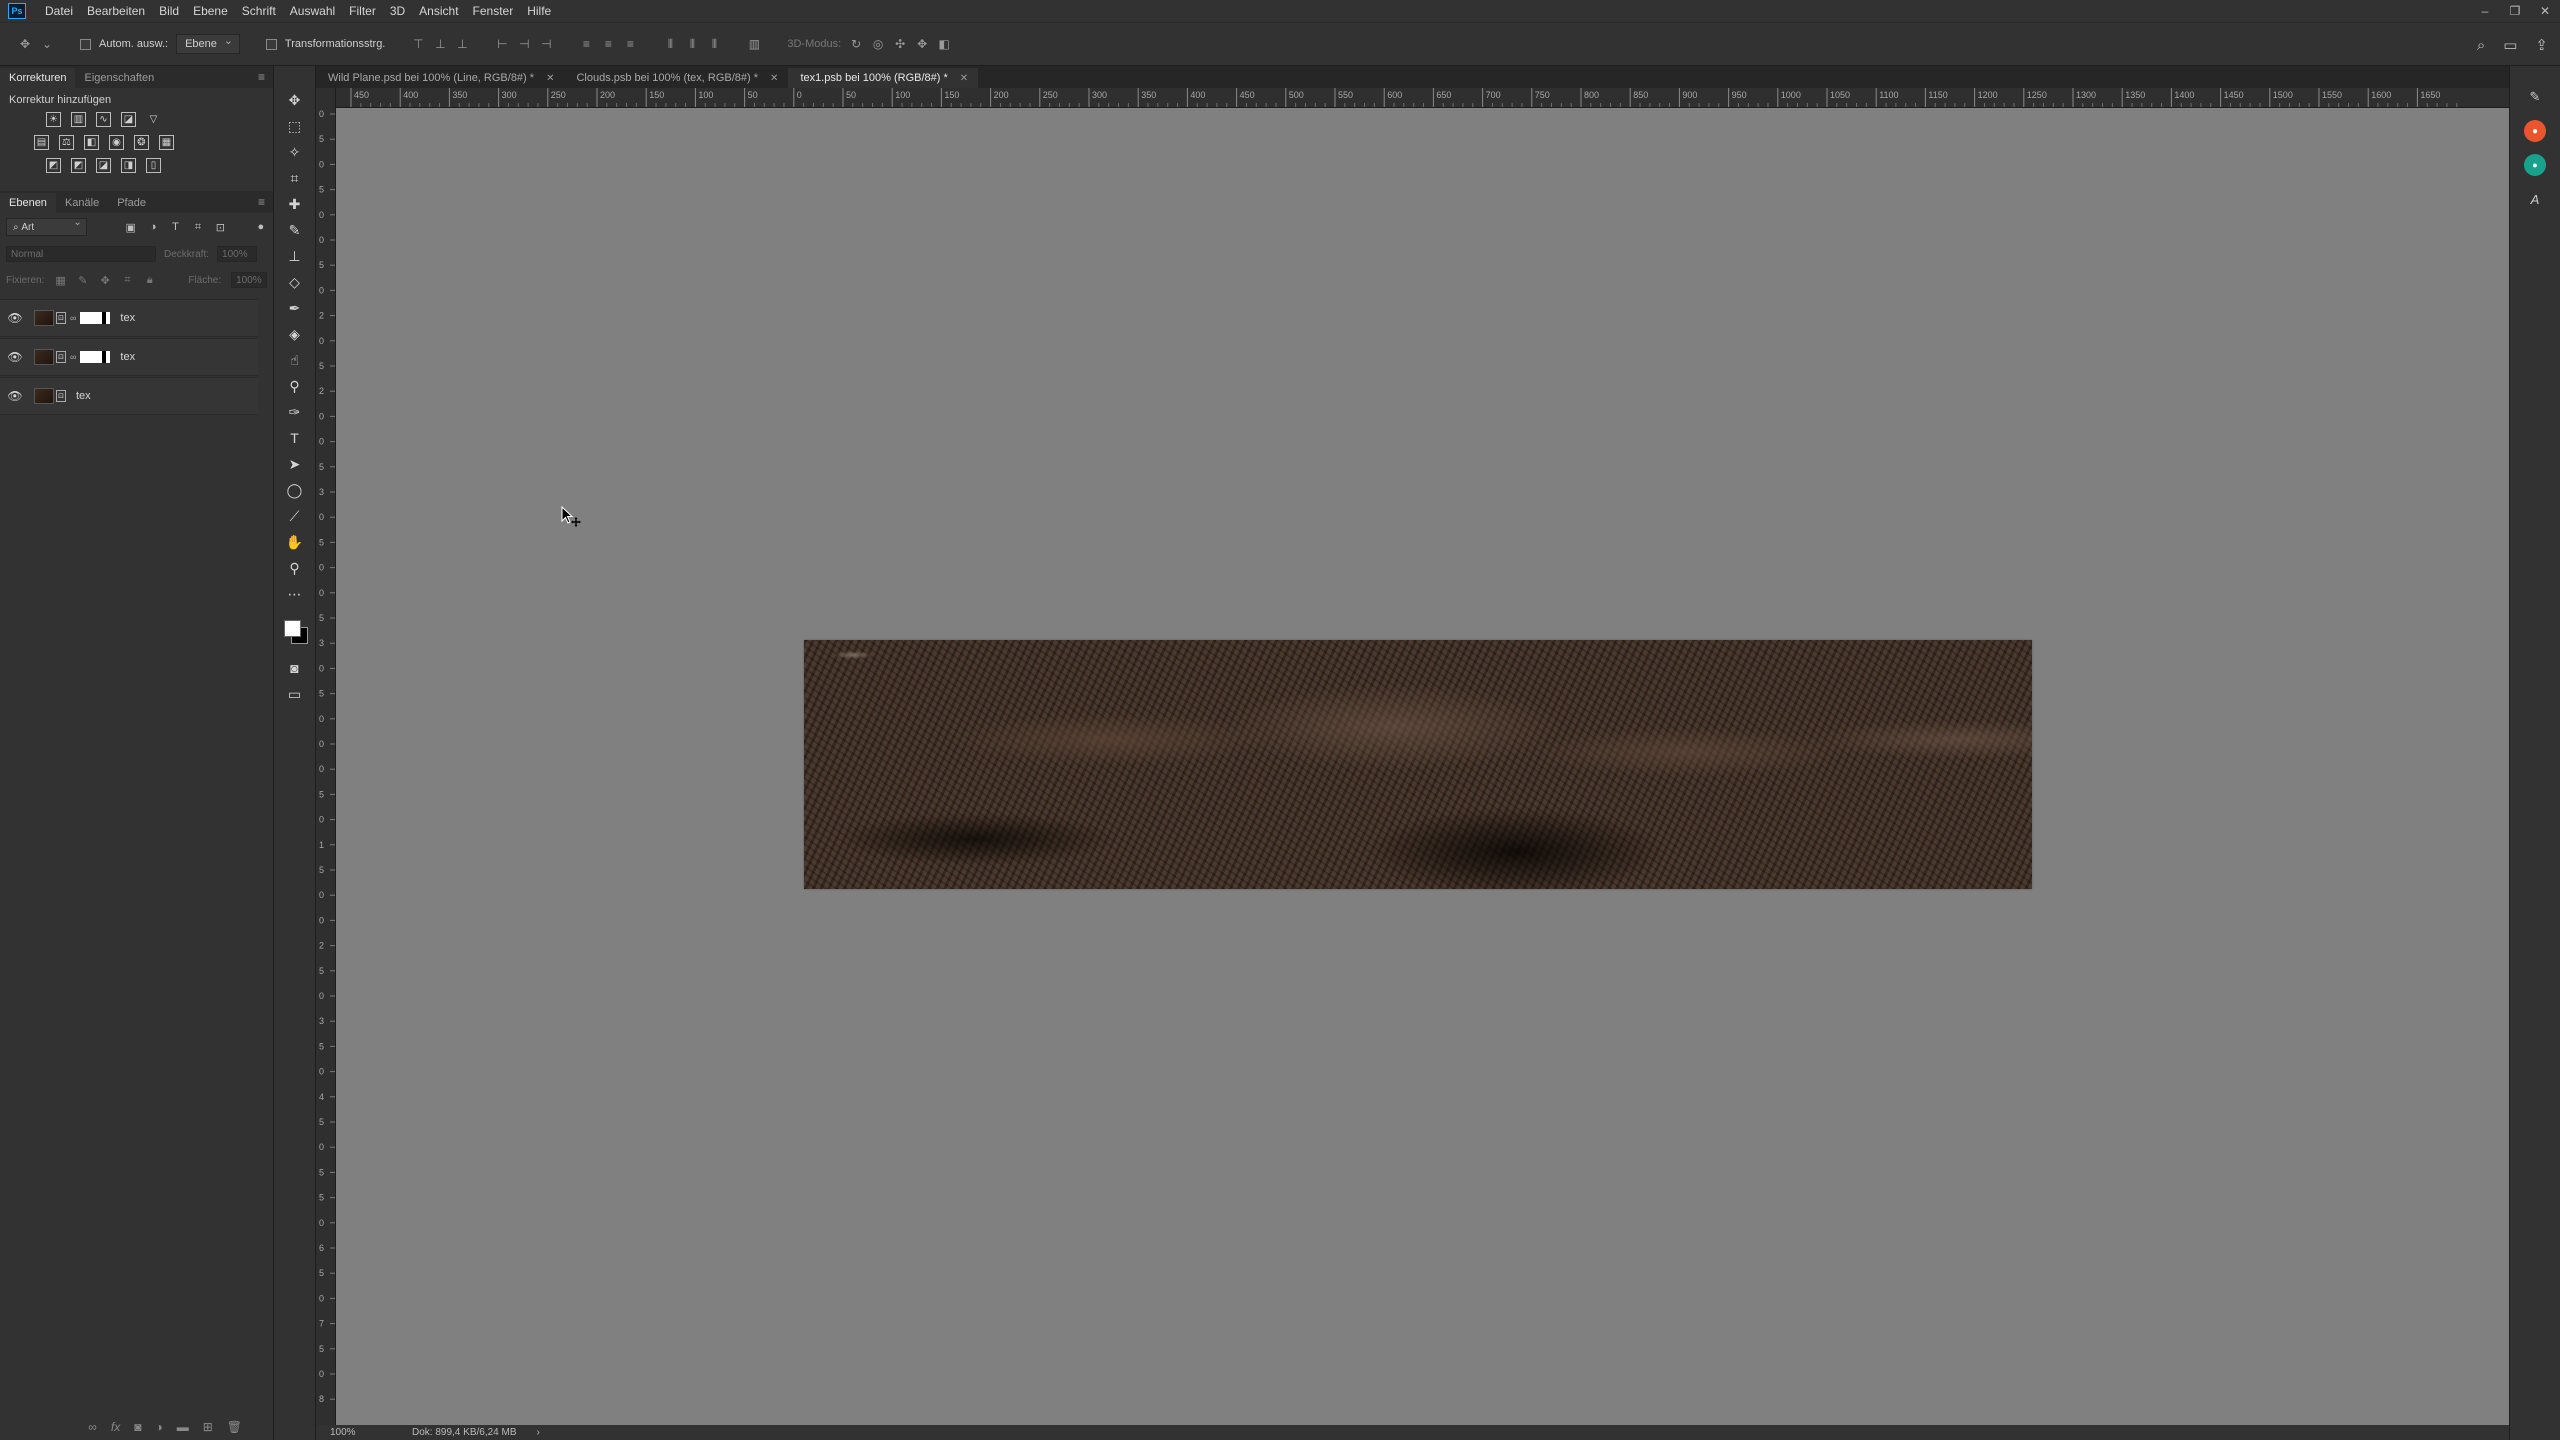  What do you see at coordinates (47, 44) in the screenshot?
I see `tool-preset-chevron-icon: ⌄` at bounding box center [47, 44].